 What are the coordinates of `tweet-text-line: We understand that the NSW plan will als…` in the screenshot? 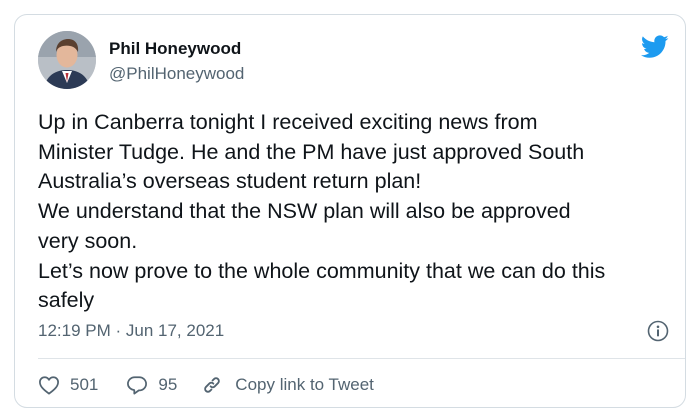 It's located at (304, 211).